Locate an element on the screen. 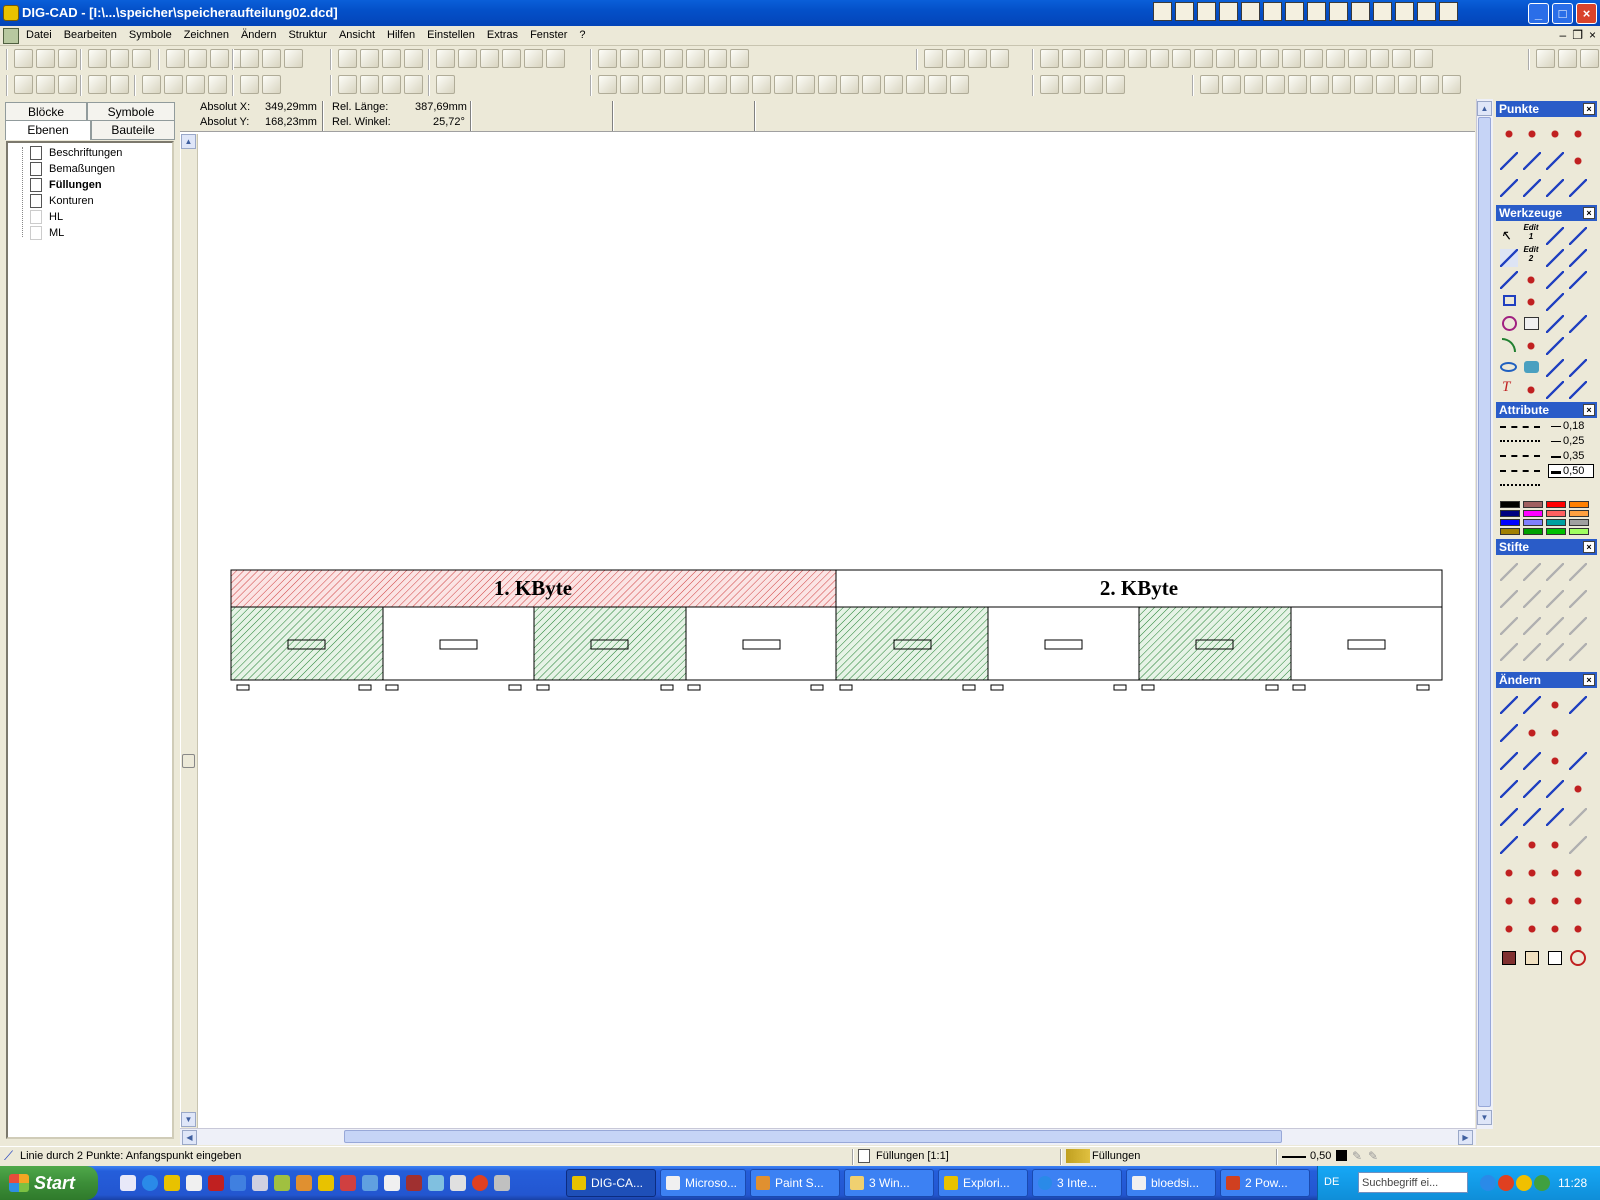 The height and width of the screenshot is (1200, 1600). move-icon is located at coordinates (533, 58).